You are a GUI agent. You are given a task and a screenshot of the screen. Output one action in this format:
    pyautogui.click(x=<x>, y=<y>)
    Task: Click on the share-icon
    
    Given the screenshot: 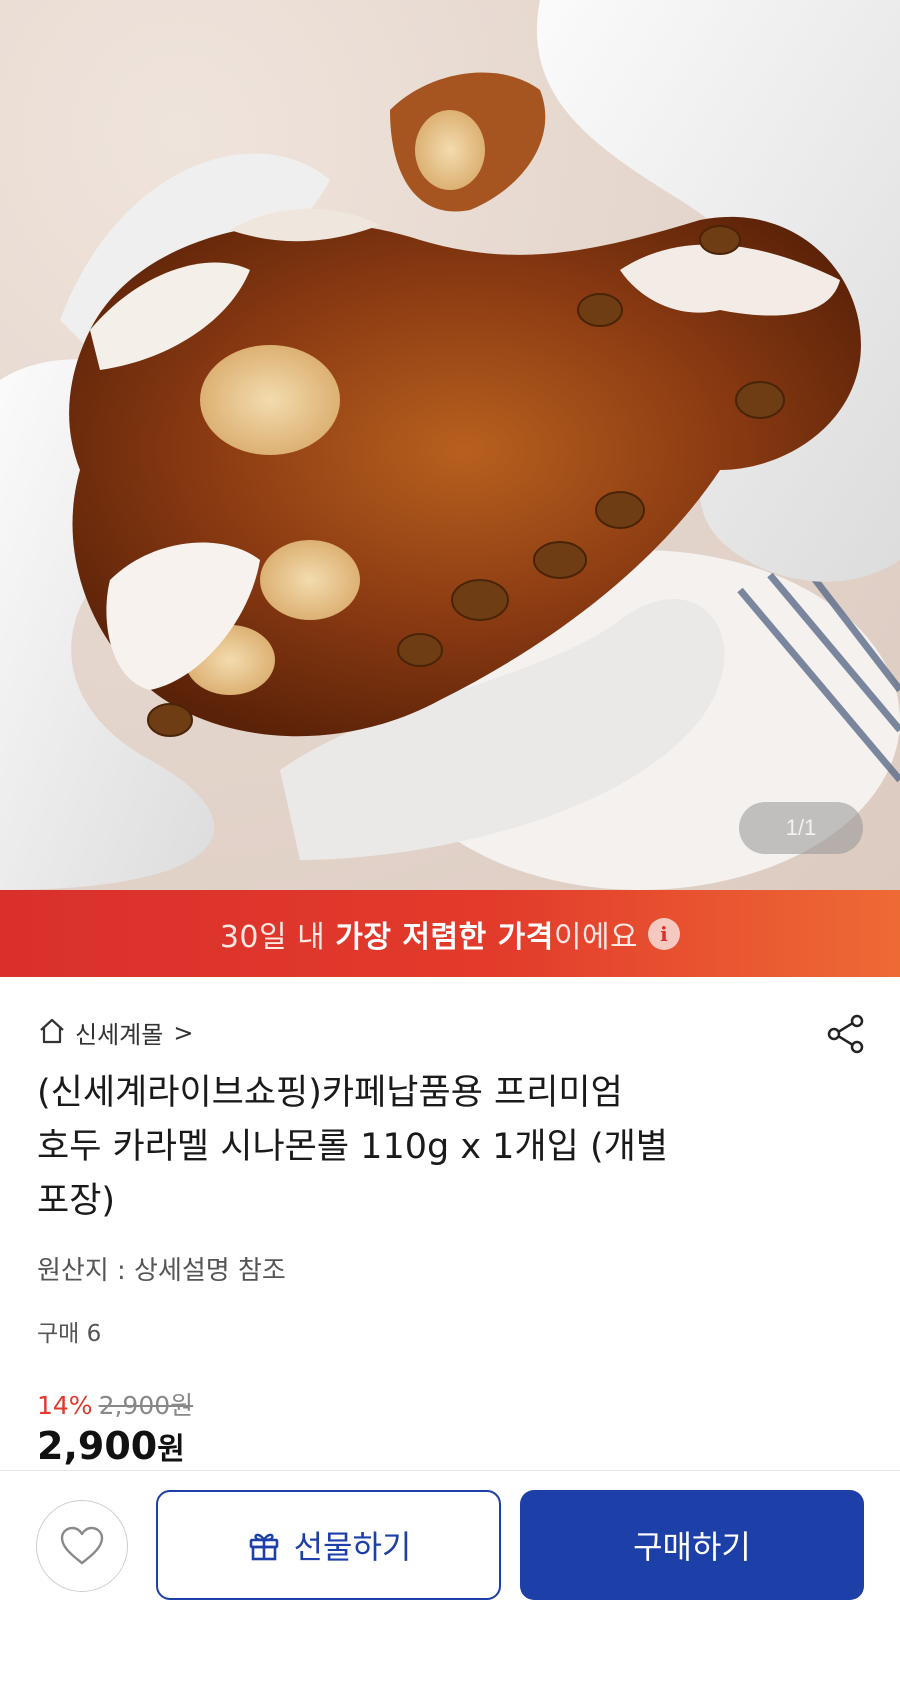 What is the action you would take?
    pyautogui.click(x=845, y=1034)
    